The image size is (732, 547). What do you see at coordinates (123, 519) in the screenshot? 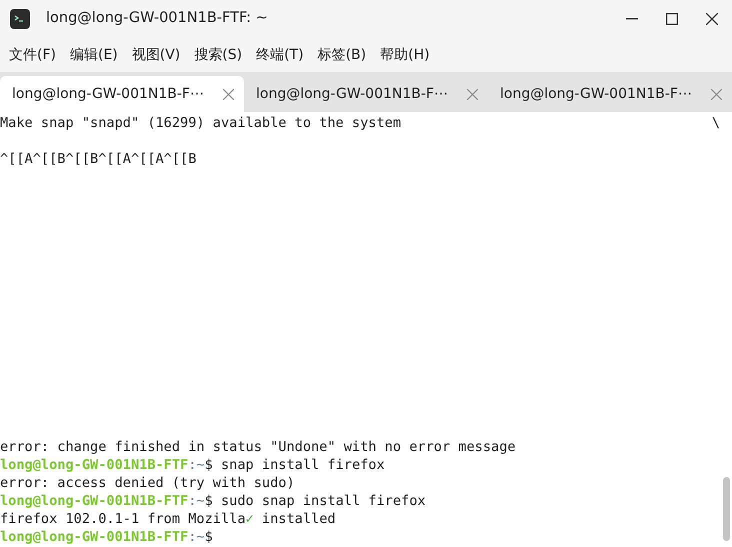
I see `terminal-text: firefox 102.0.1-1 from Mozilla` at bounding box center [123, 519].